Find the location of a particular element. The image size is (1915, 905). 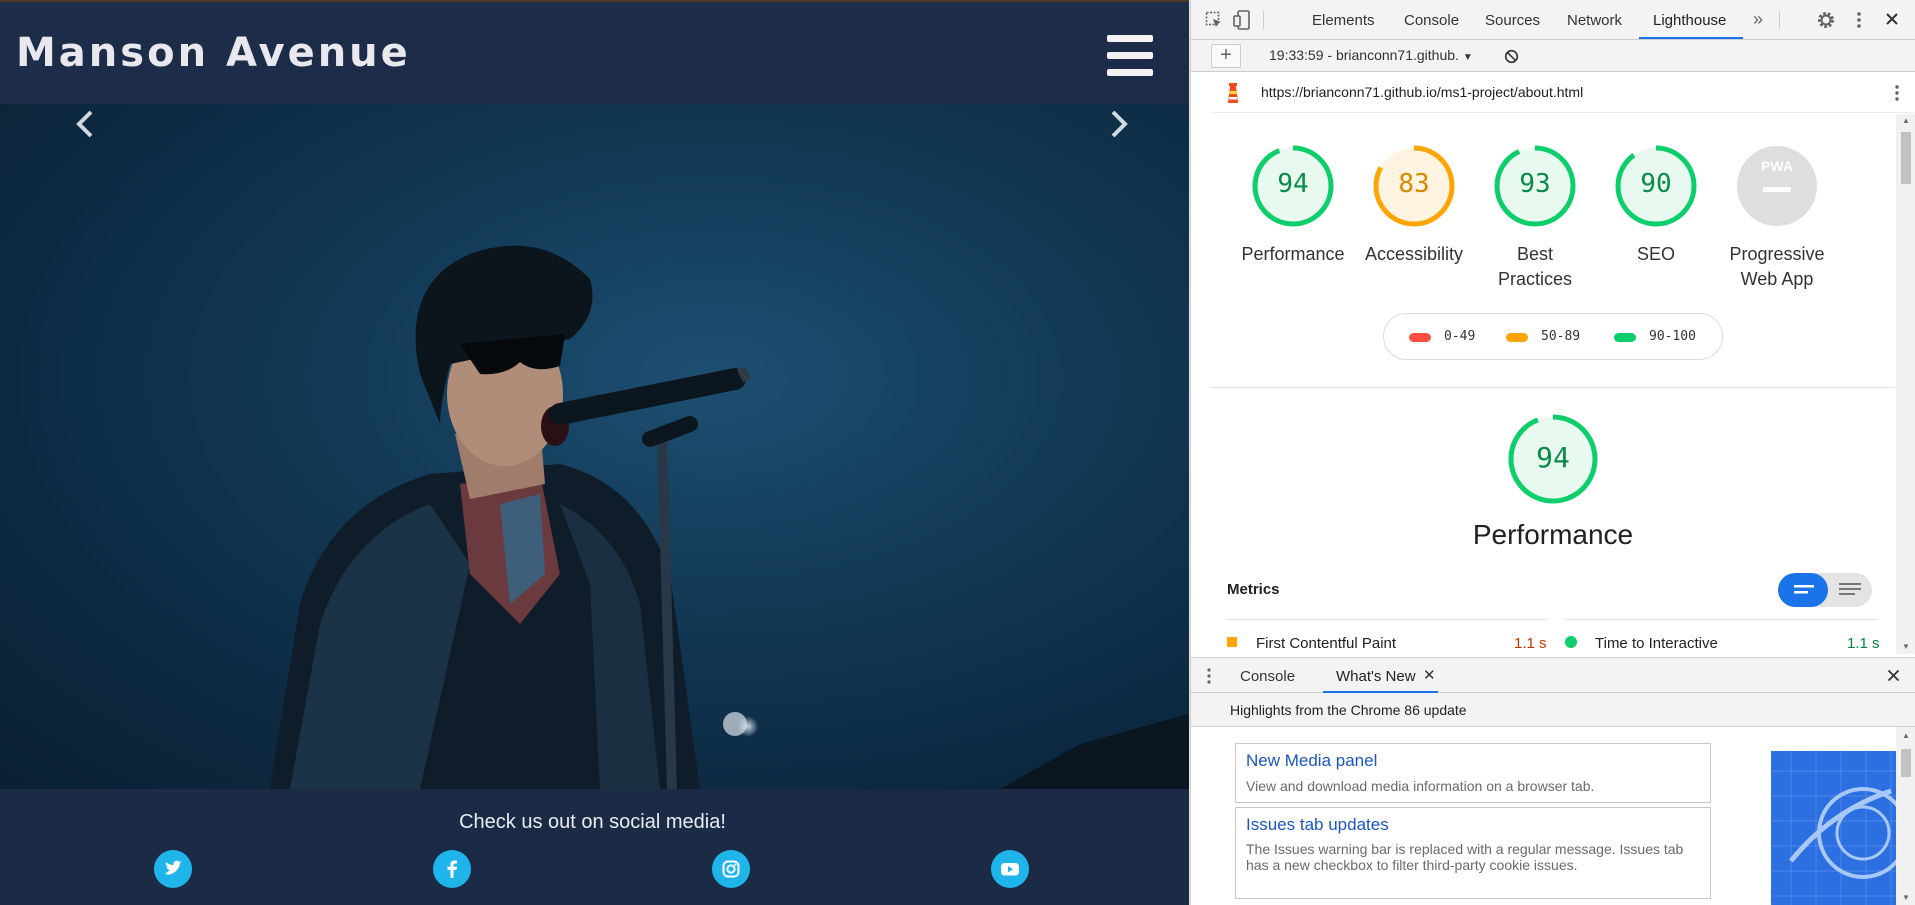

expanded-view-icon is located at coordinates (1850, 590).